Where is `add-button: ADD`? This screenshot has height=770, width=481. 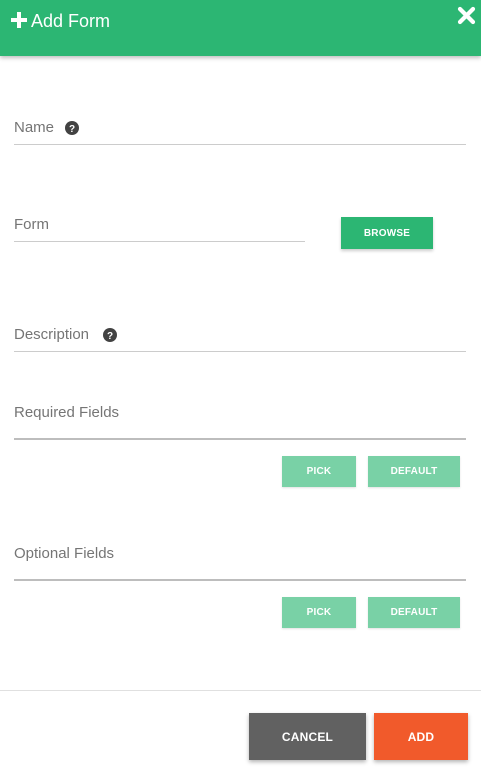
add-button: ADD is located at coordinates (421, 736).